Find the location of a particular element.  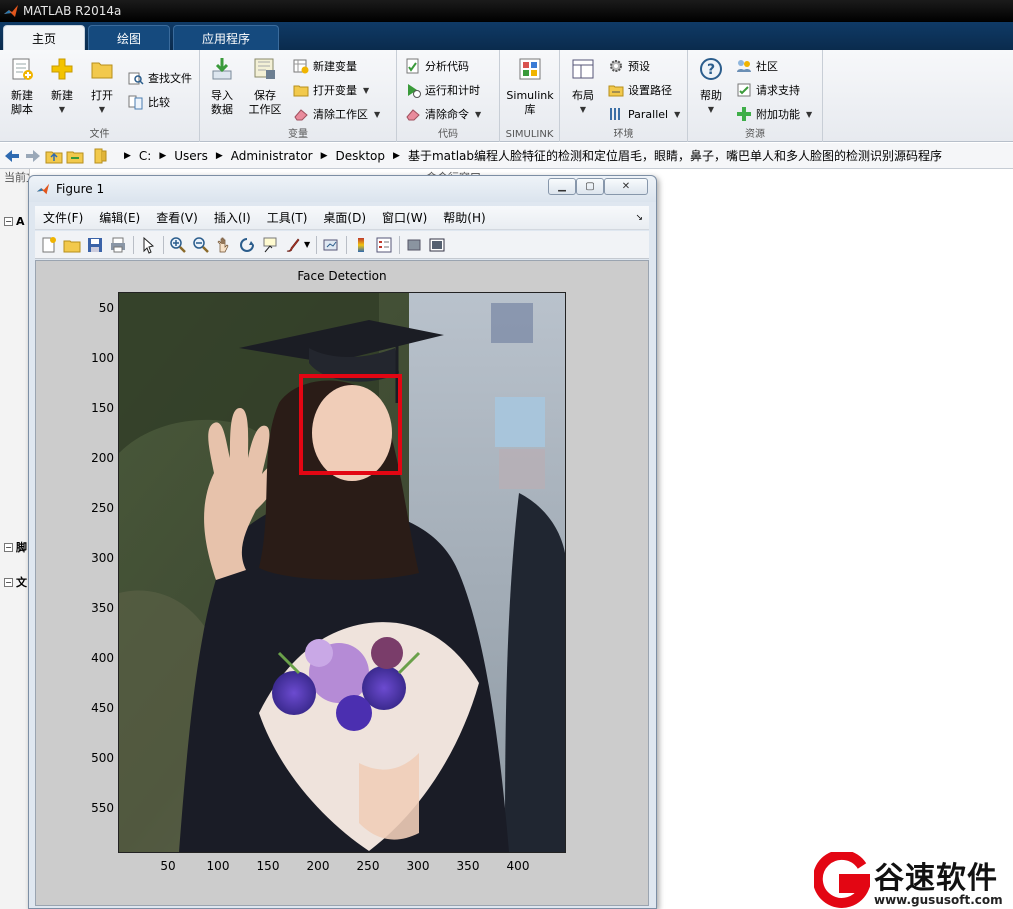

preferences-button: 预设 is located at coordinates (629, 66).